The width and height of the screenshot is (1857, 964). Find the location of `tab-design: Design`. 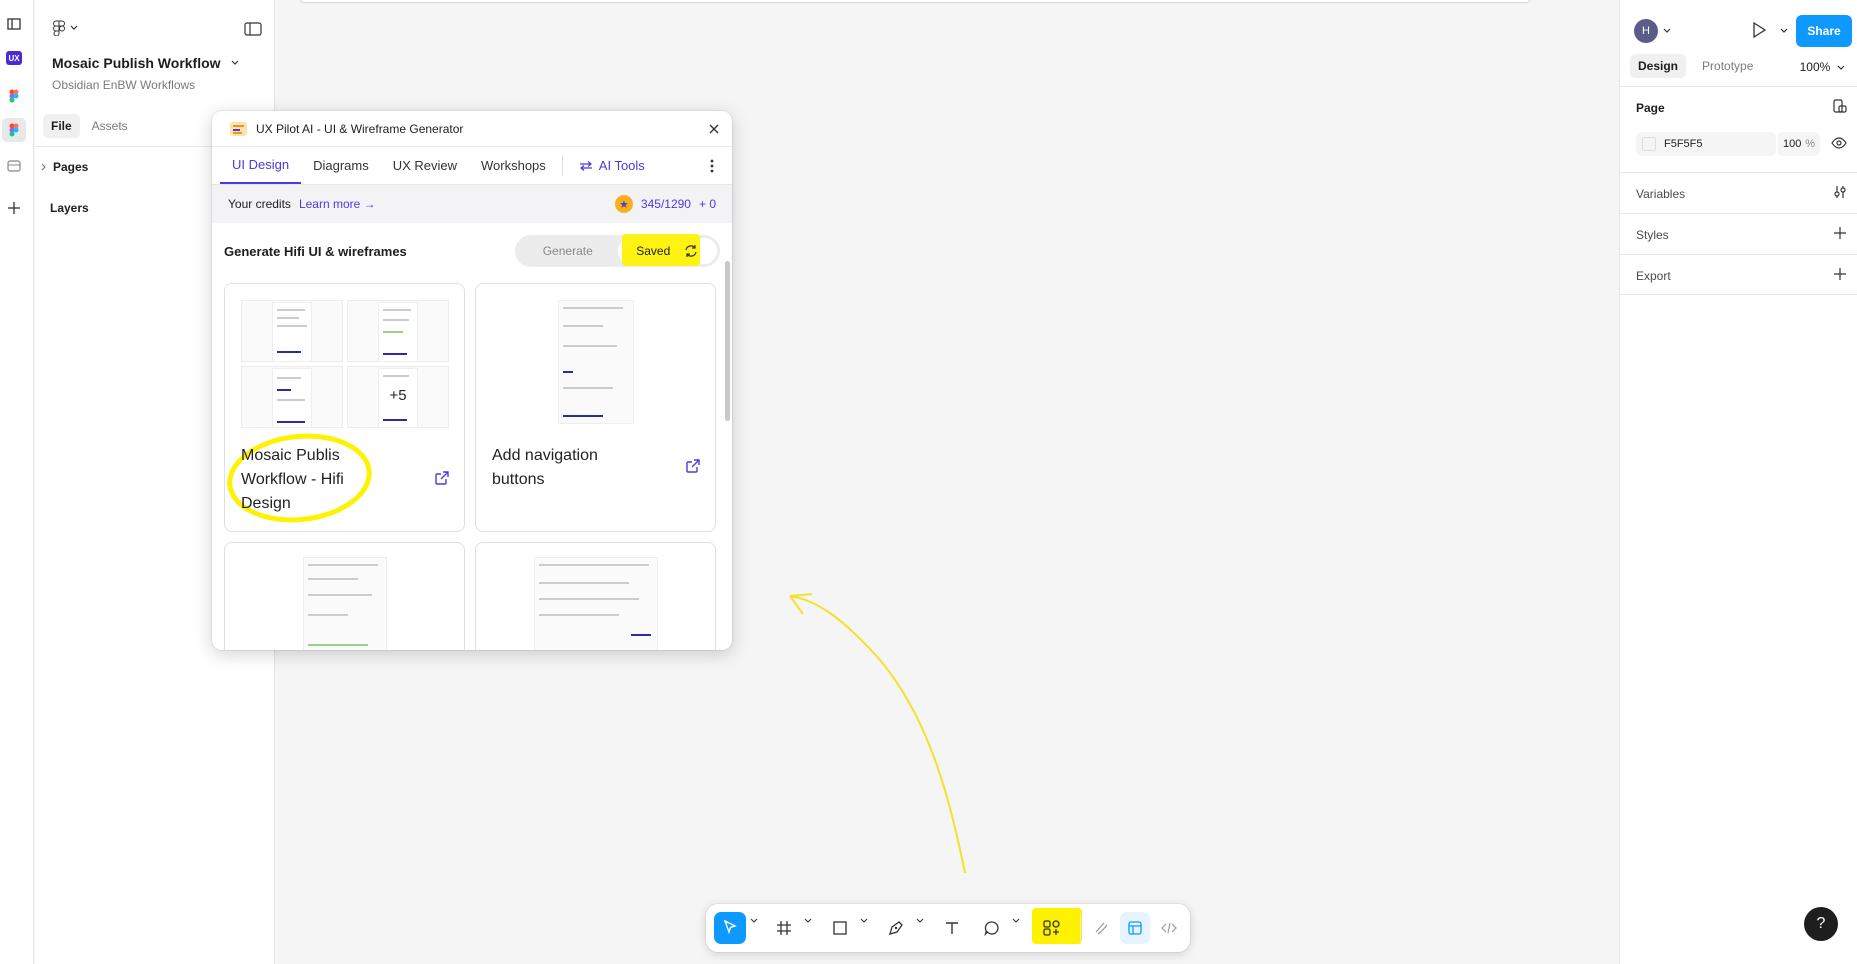

tab-design: Design is located at coordinates (1658, 66).